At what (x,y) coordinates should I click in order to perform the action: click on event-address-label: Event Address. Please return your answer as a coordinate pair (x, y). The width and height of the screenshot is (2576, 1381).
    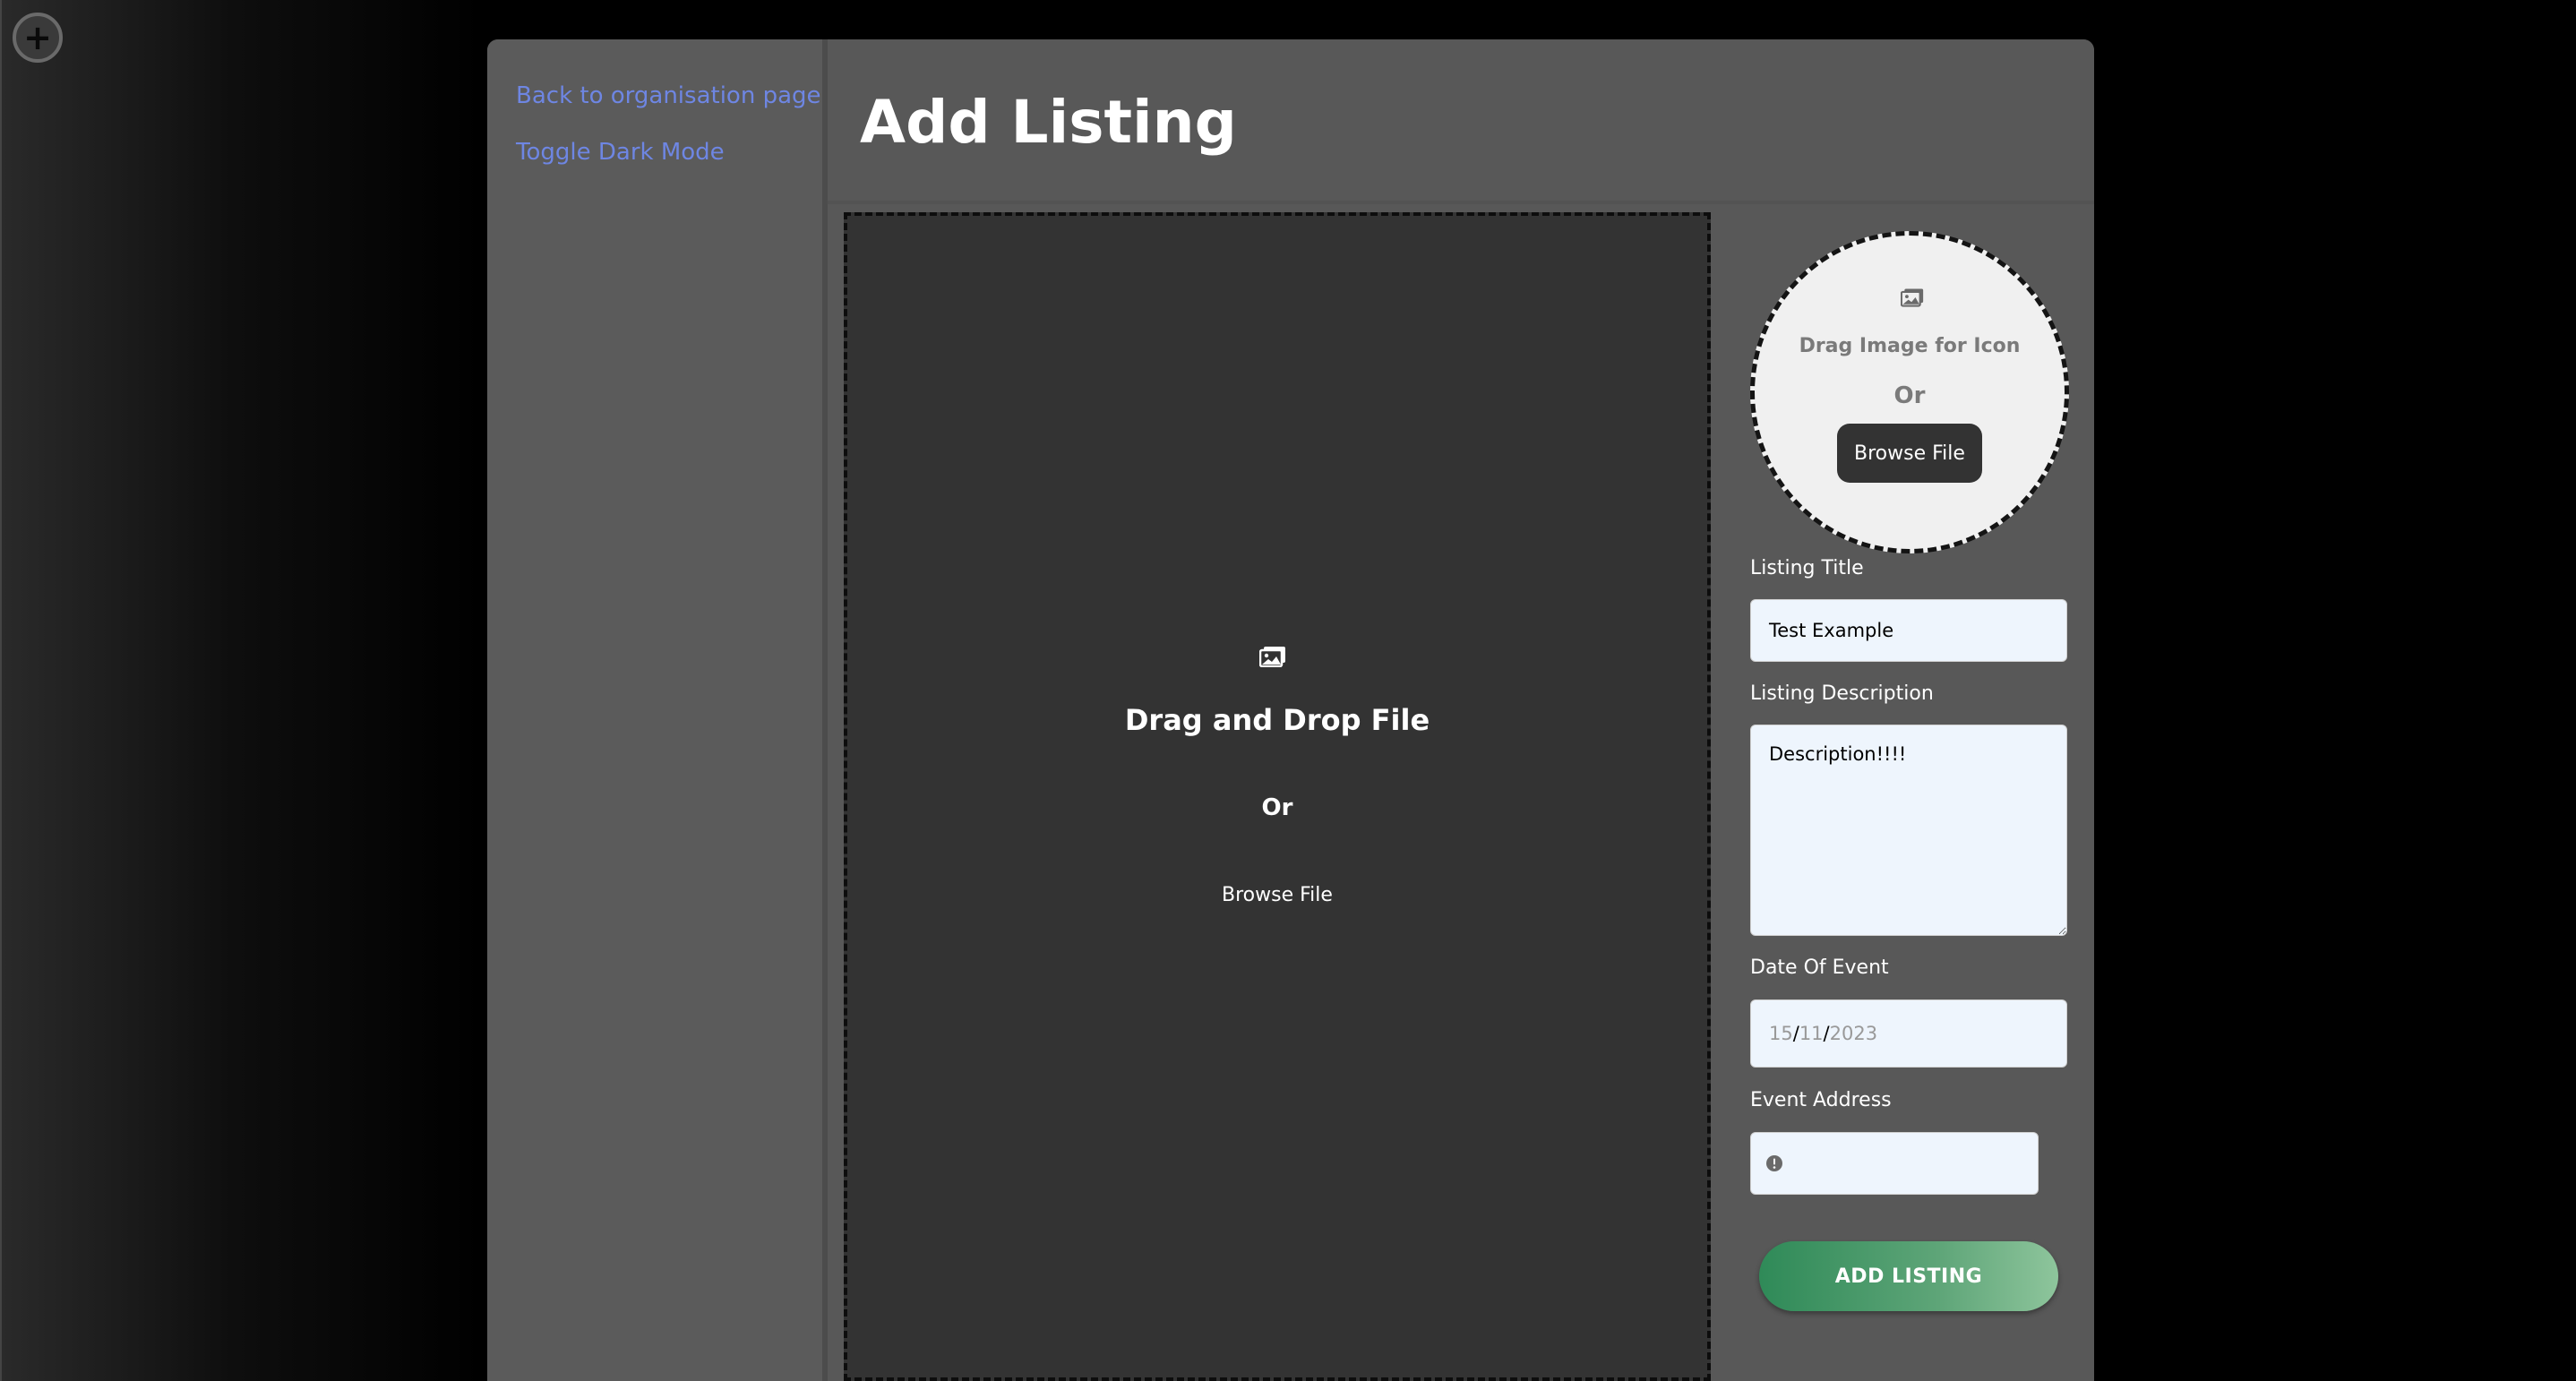
    Looking at the image, I should click on (1821, 1100).